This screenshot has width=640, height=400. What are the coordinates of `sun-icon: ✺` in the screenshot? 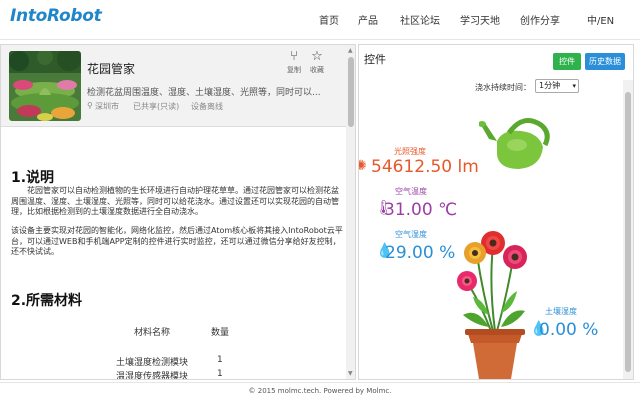 It's located at (363, 166).